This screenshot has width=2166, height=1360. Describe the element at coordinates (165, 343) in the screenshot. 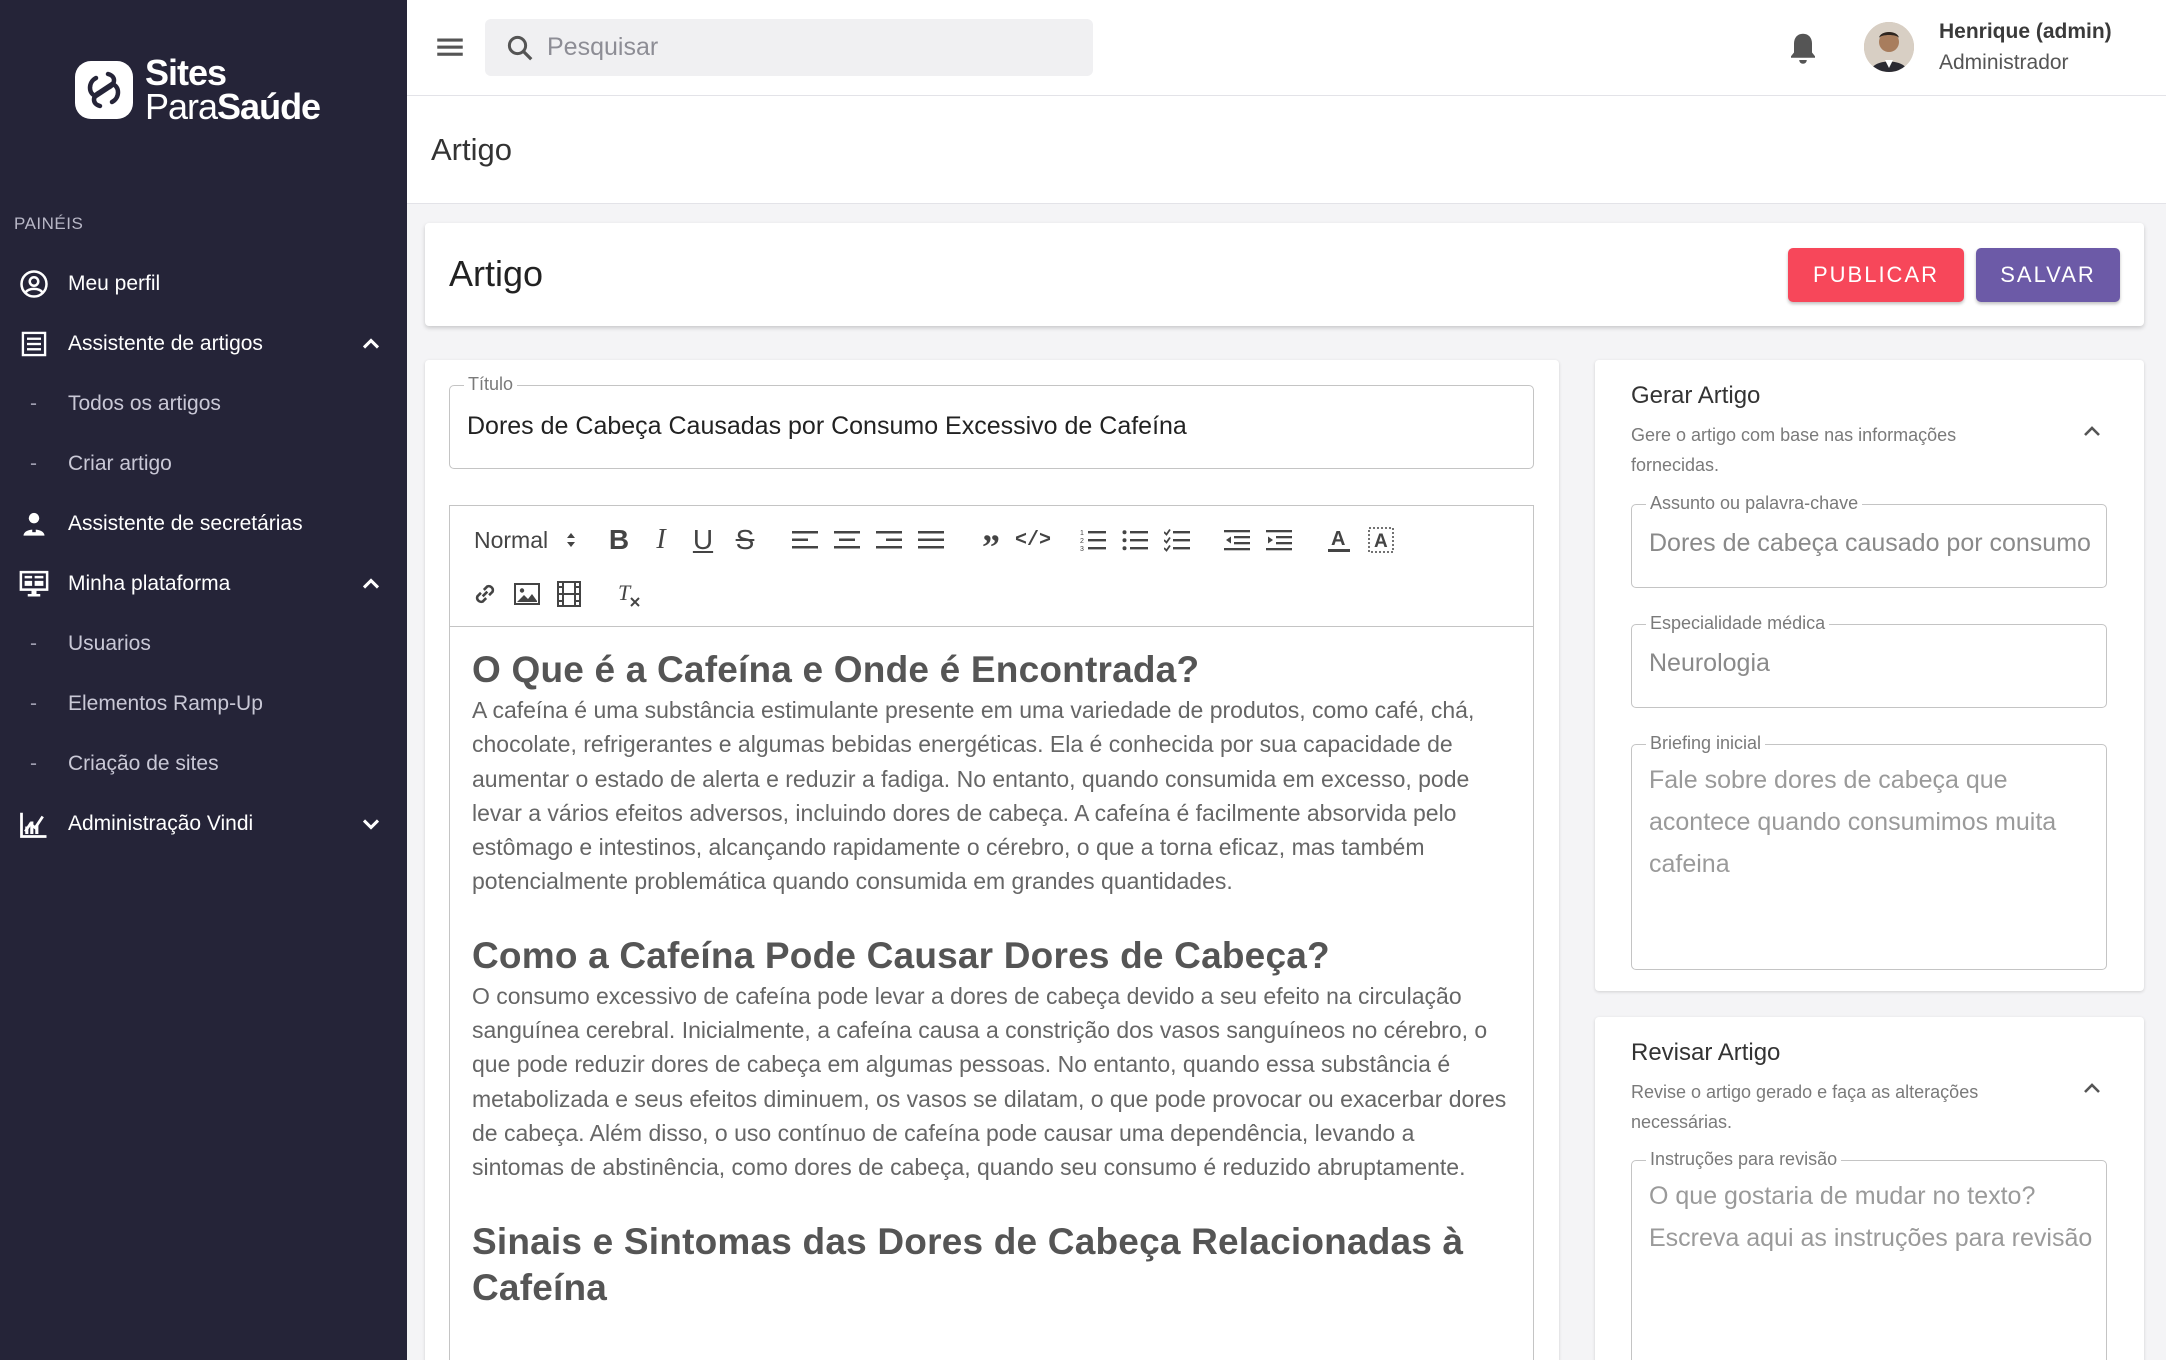

I see `sidebar-item-label: Assistente de artigos` at that location.